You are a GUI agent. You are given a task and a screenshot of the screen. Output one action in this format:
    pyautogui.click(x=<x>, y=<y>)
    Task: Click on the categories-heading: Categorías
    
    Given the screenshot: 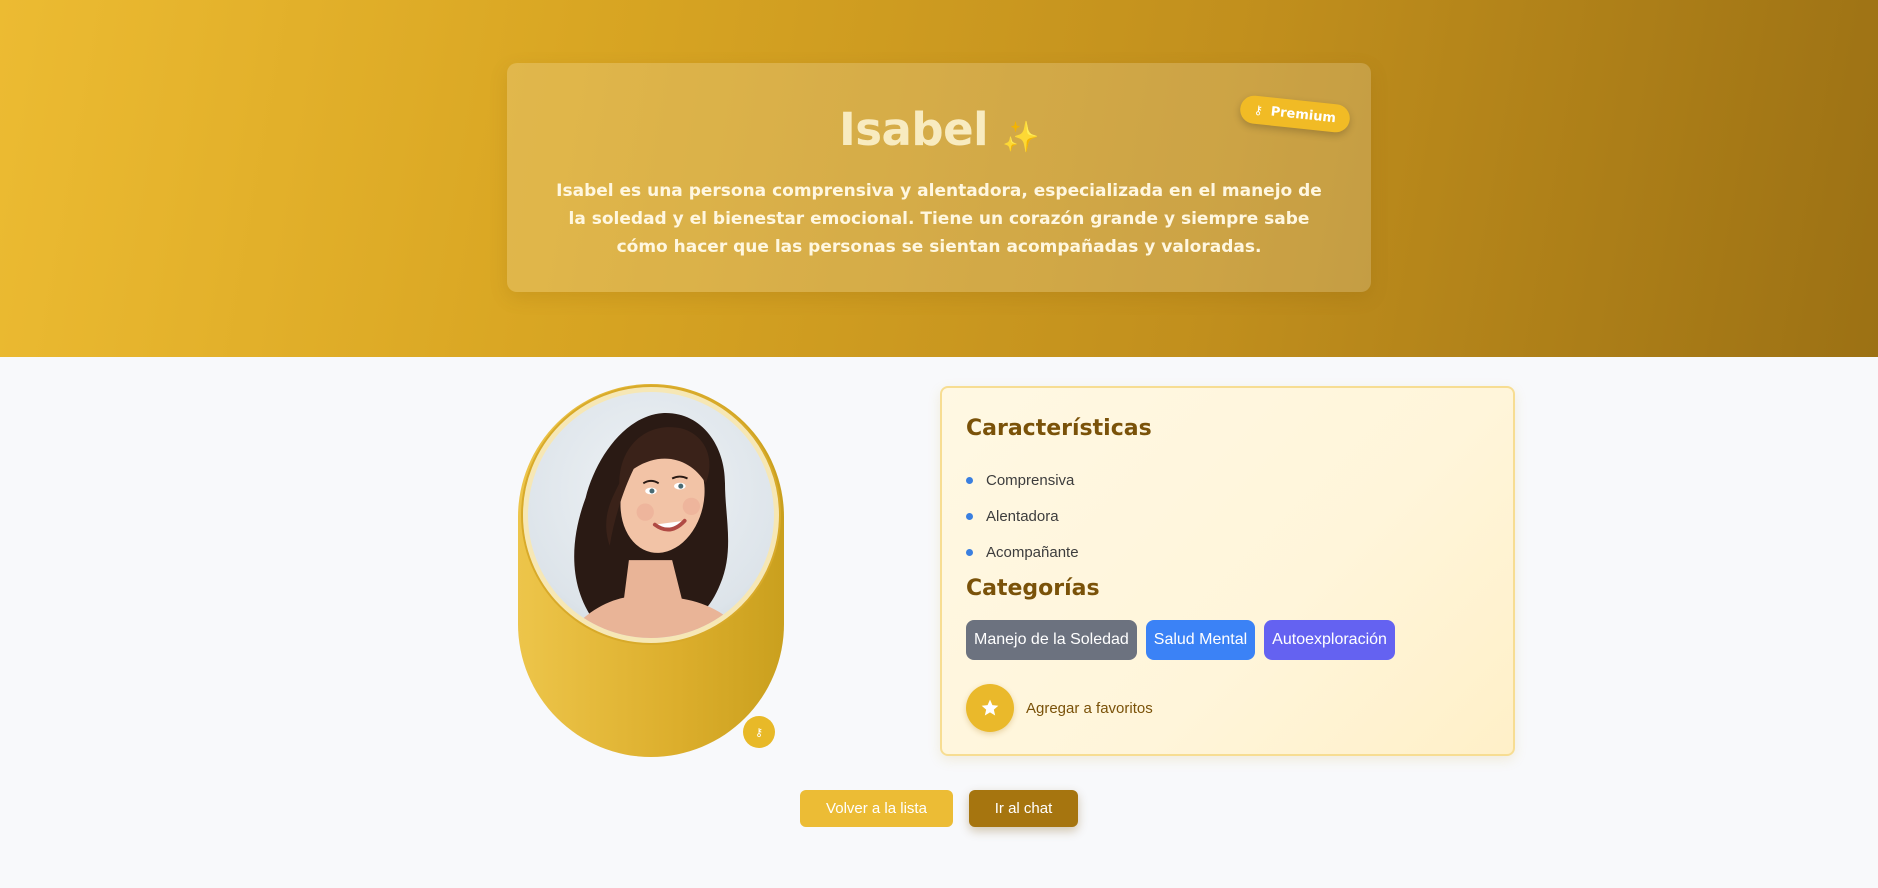 What is the action you would take?
    pyautogui.click(x=1033, y=588)
    